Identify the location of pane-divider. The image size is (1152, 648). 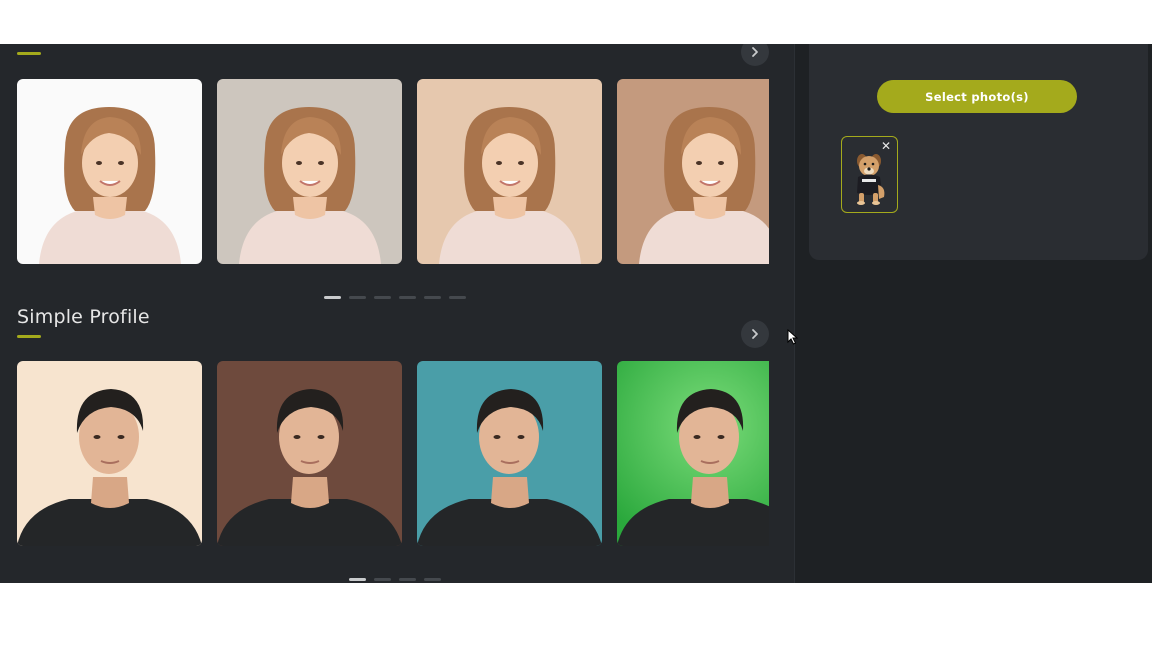
(794, 313).